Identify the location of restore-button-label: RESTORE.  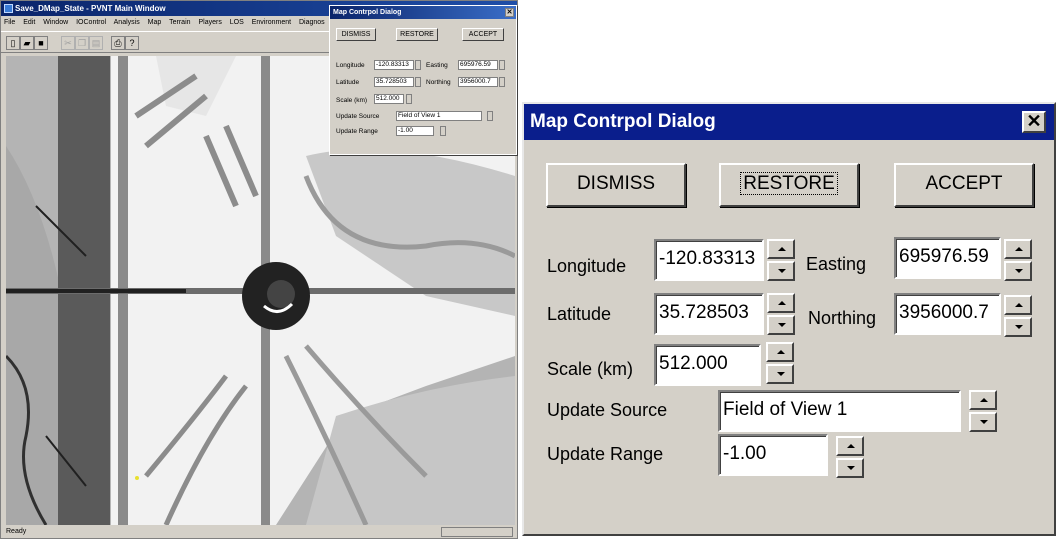
(789, 183).